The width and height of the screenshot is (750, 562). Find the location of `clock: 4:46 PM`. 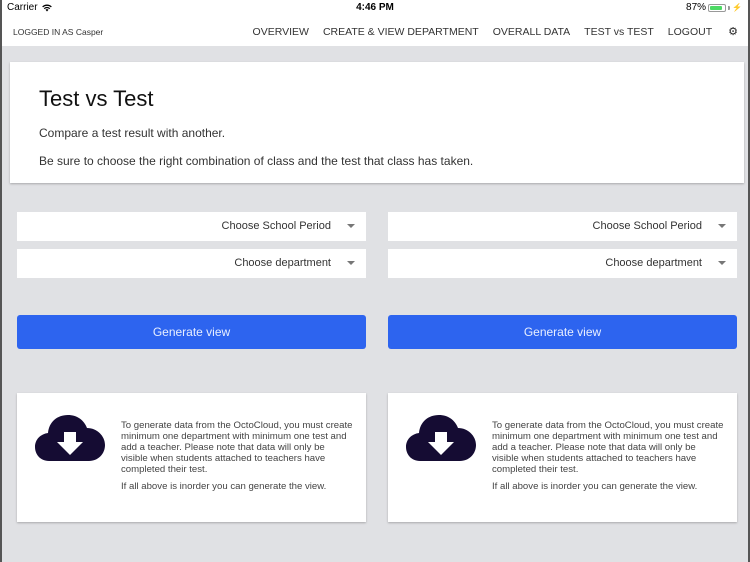

clock: 4:46 PM is located at coordinates (375, 7).